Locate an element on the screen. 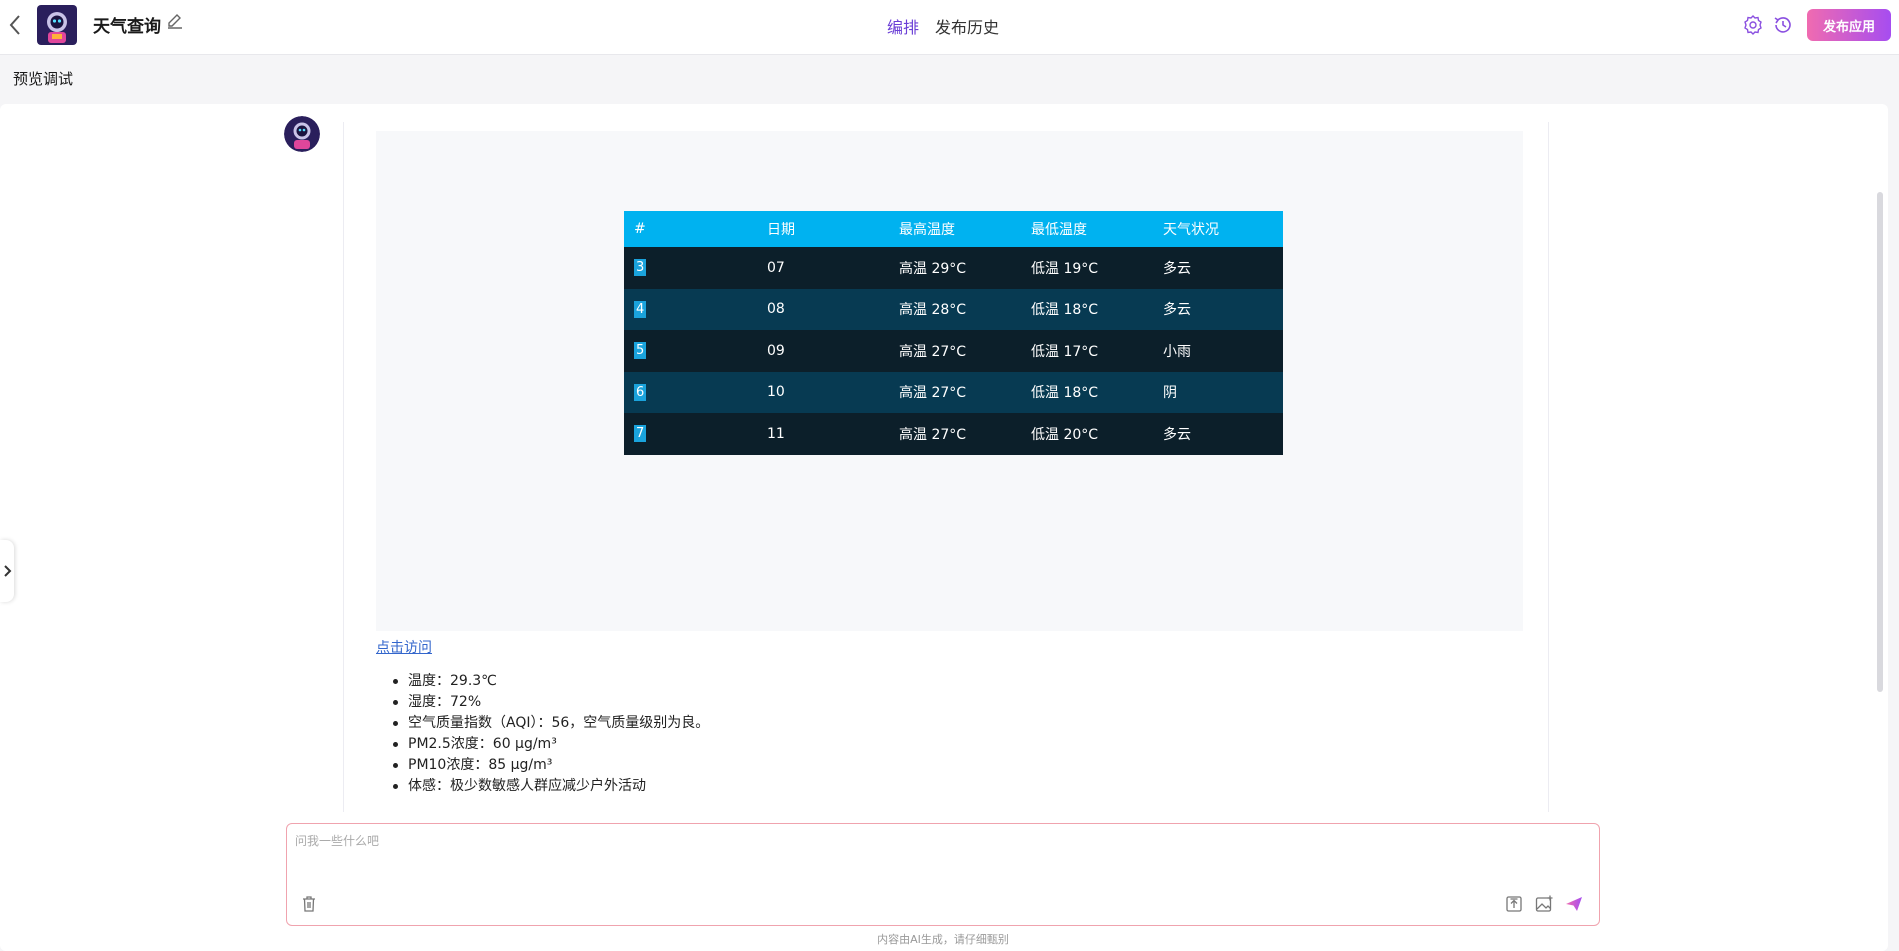 The width and height of the screenshot is (1899, 951). list-item: 体感：极少数敏感人群应减少户外活动 is located at coordinates (542, 786).